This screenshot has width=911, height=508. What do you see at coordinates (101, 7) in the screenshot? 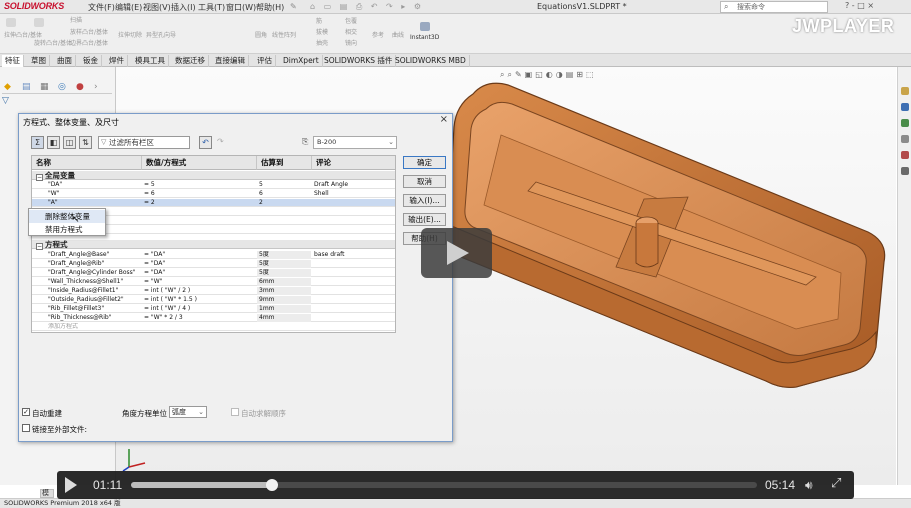
I see `menu-file: 文件(F)` at bounding box center [101, 7].